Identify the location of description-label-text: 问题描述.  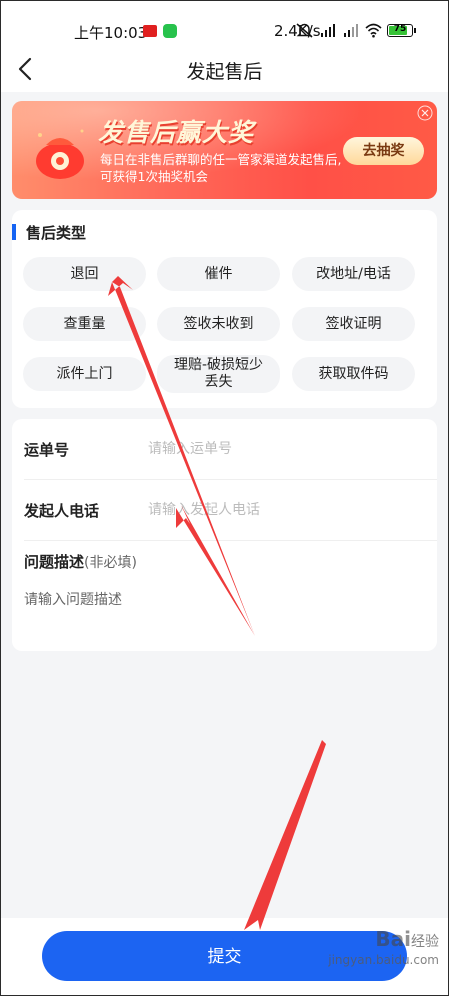
(54, 562).